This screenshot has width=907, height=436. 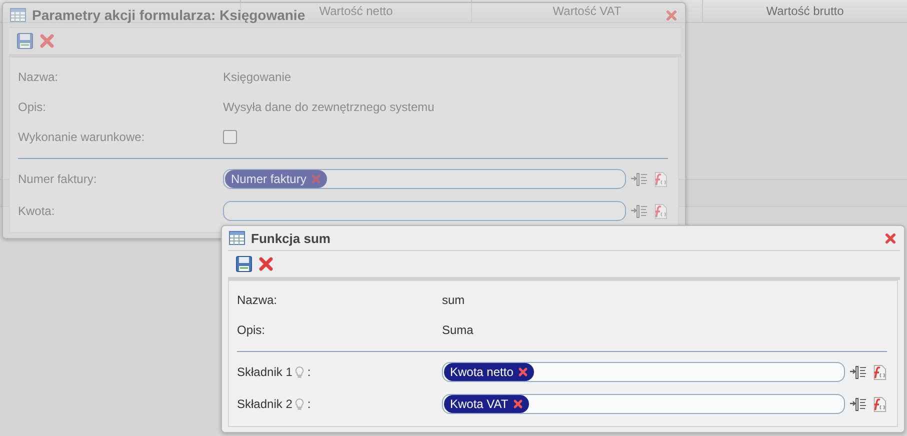 I want to click on field-label: Wykonanie warunkowe:, so click(x=82, y=137).